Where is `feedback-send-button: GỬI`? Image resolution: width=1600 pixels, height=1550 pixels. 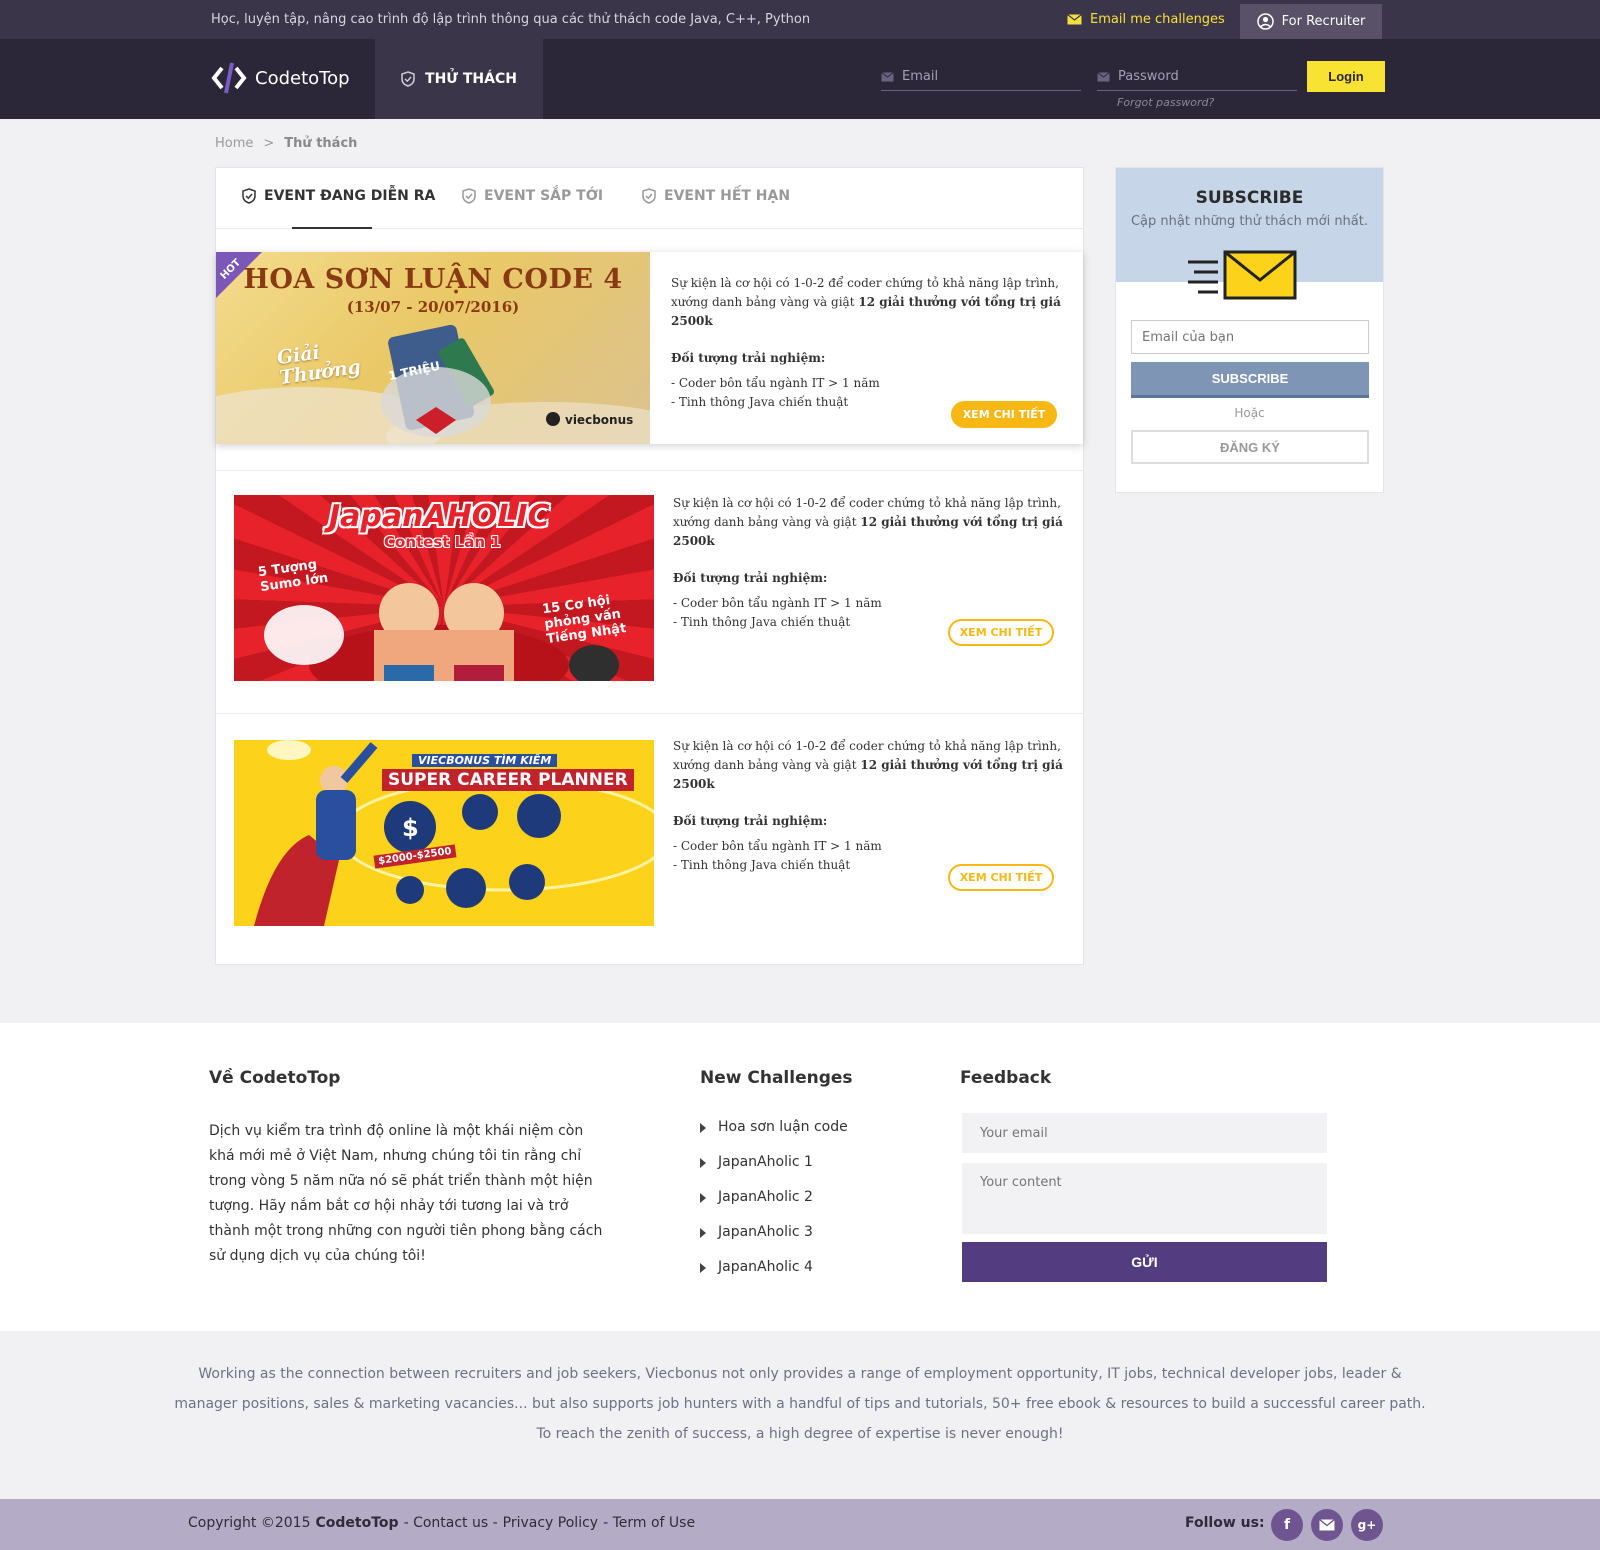 feedback-send-button: GỬI is located at coordinates (1144, 1262).